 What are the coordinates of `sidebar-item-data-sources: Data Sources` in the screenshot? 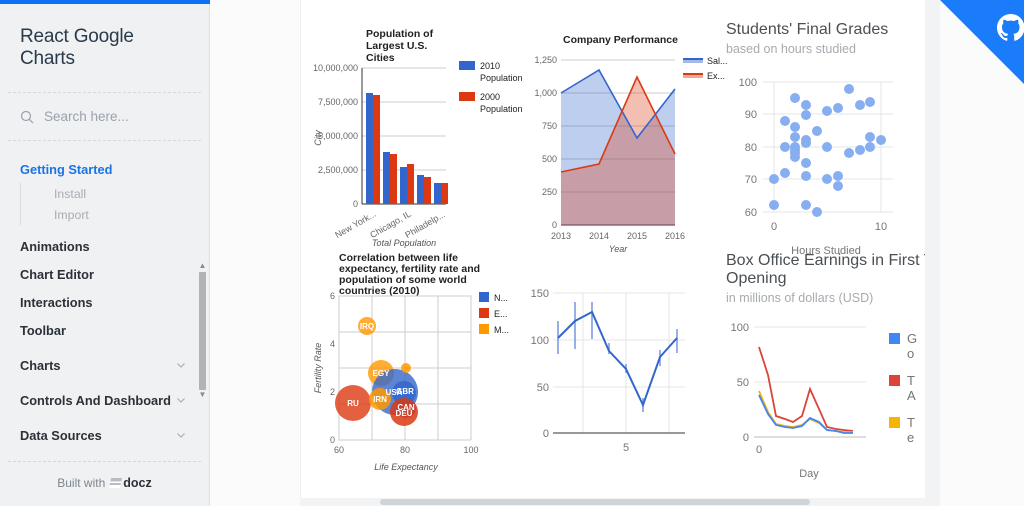 It's located at (104, 435).